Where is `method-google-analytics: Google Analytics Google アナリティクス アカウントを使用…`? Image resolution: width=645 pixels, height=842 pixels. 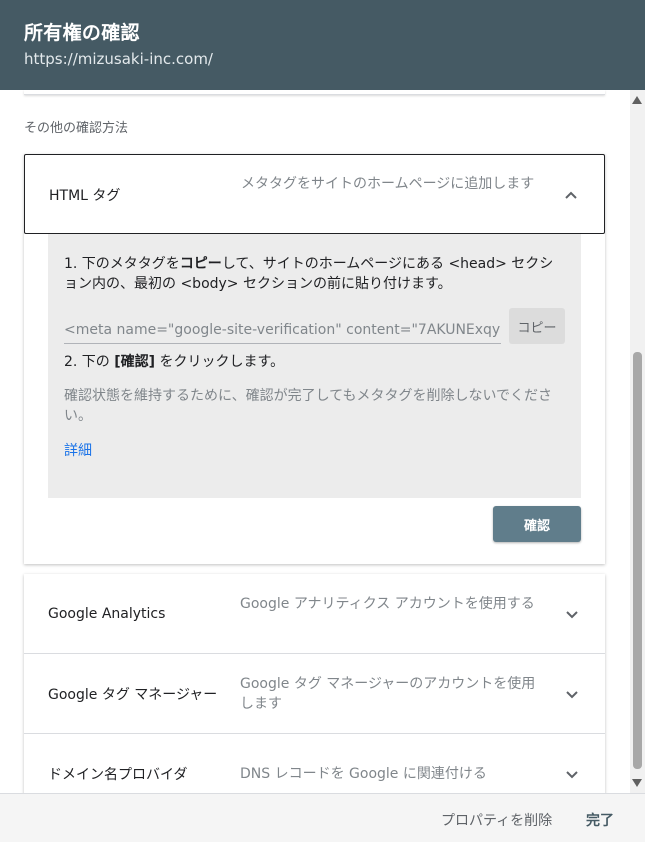 method-google-analytics: Google Analytics Google アナリティクス アカウントを使用… is located at coordinates (314, 614).